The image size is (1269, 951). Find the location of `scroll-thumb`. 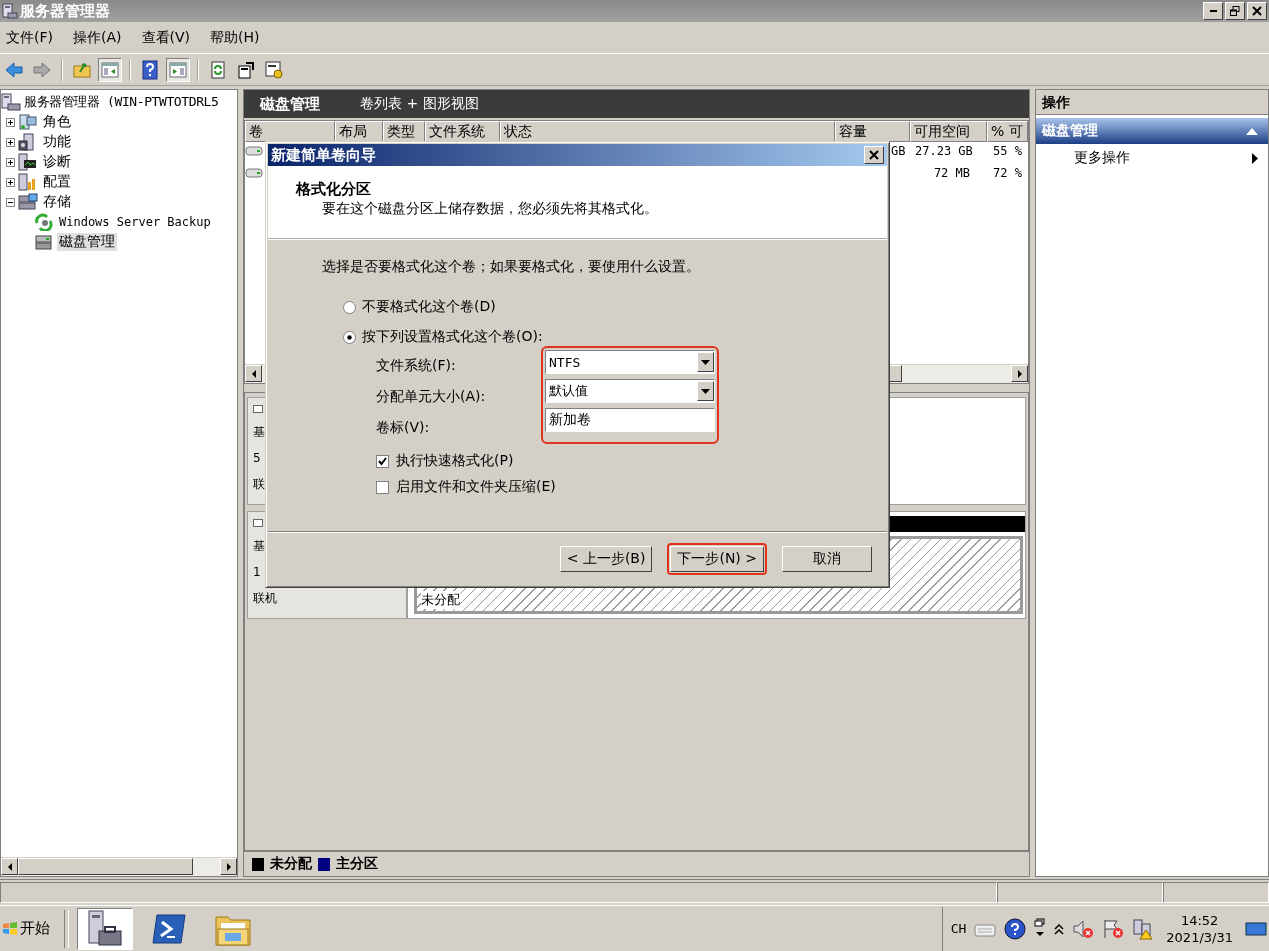

scroll-thumb is located at coordinates (105, 866).